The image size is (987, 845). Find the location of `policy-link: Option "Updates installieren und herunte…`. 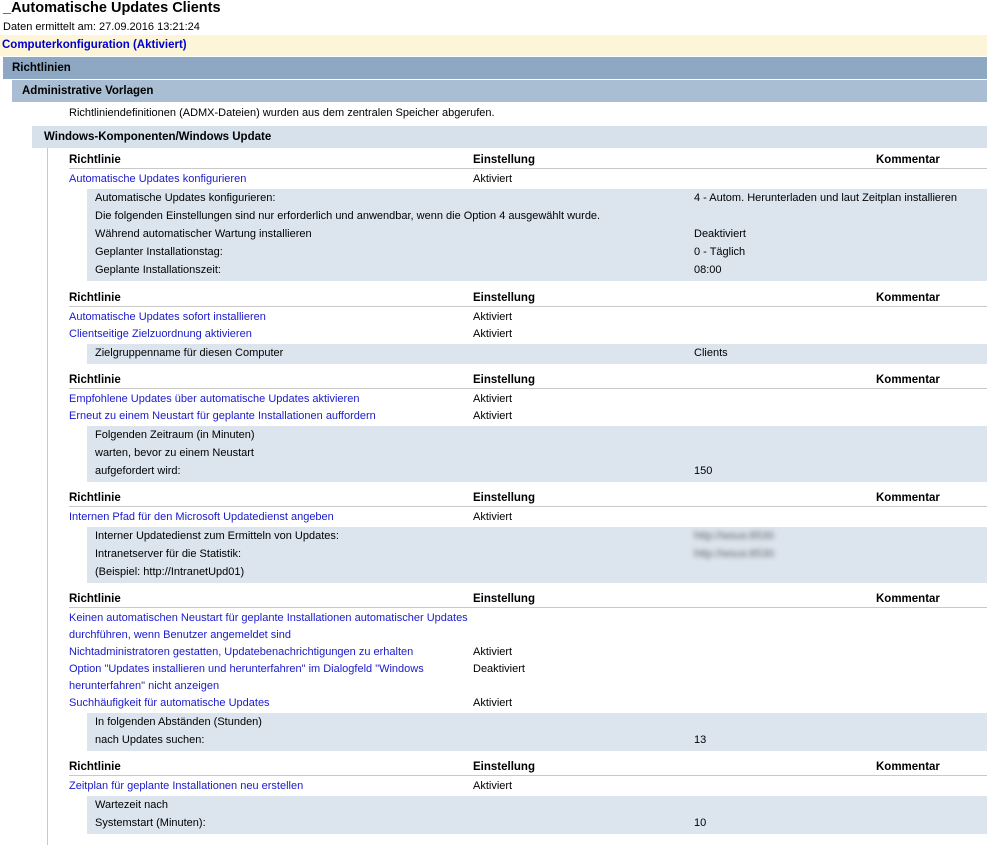

policy-link: Option "Updates installieren und herunte… is located at coordinates (246, 678).